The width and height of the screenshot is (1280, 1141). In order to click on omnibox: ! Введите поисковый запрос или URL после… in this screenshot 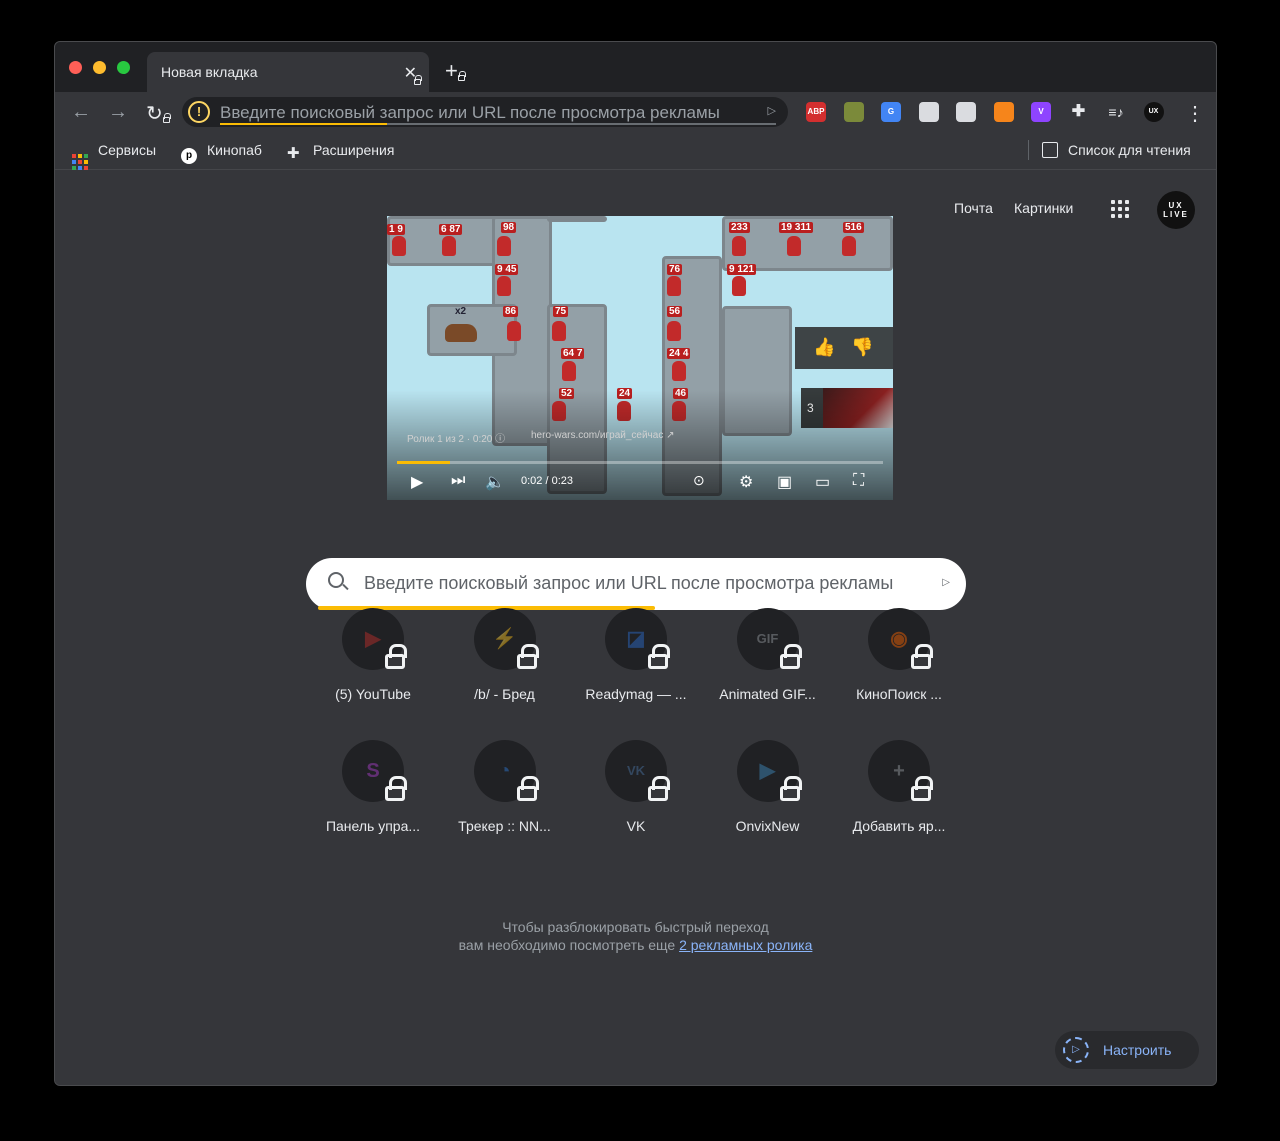, I will do `click(485, 112)`.